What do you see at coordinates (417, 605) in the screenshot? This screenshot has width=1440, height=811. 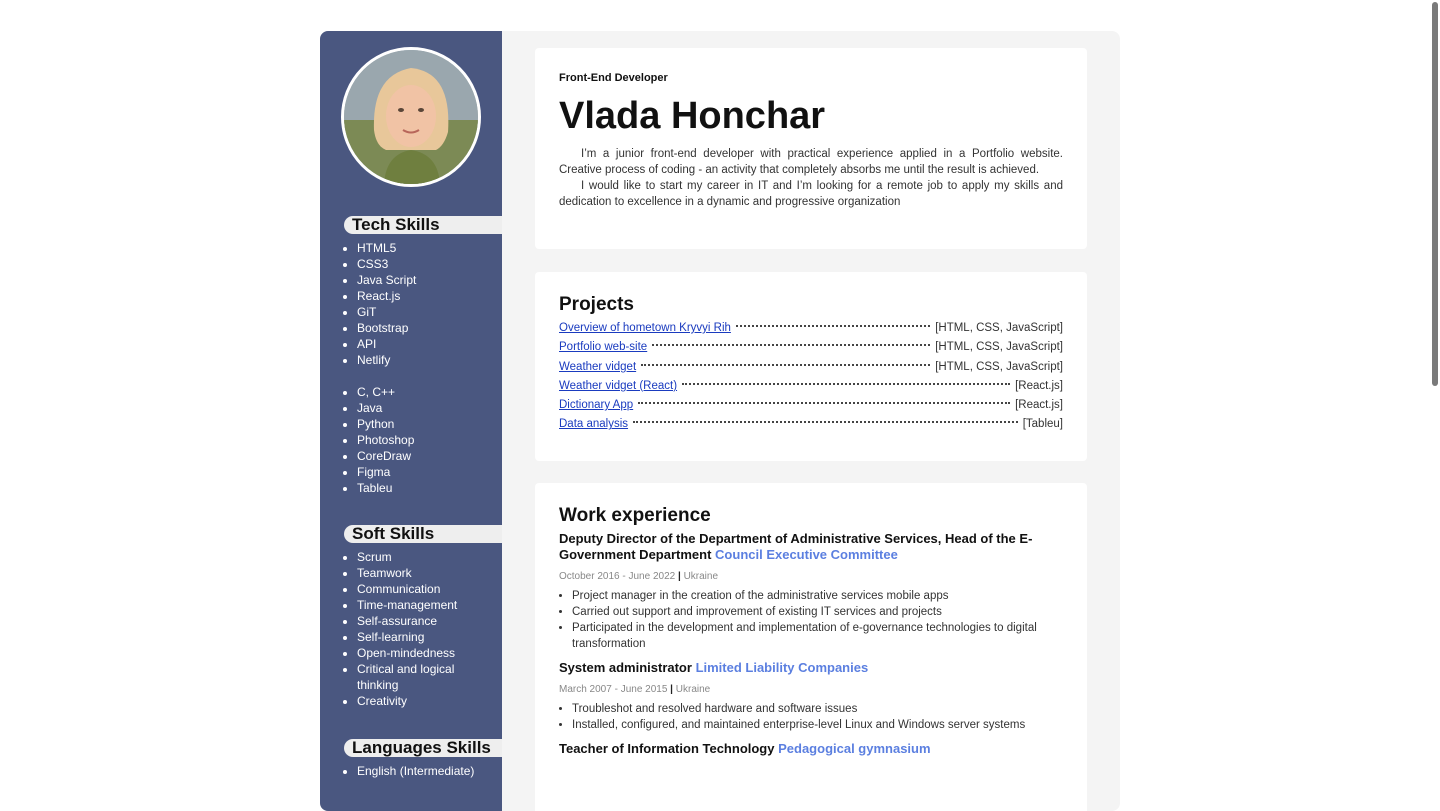 I see `skill-item: Time-management` at bounding box center [417, 605].